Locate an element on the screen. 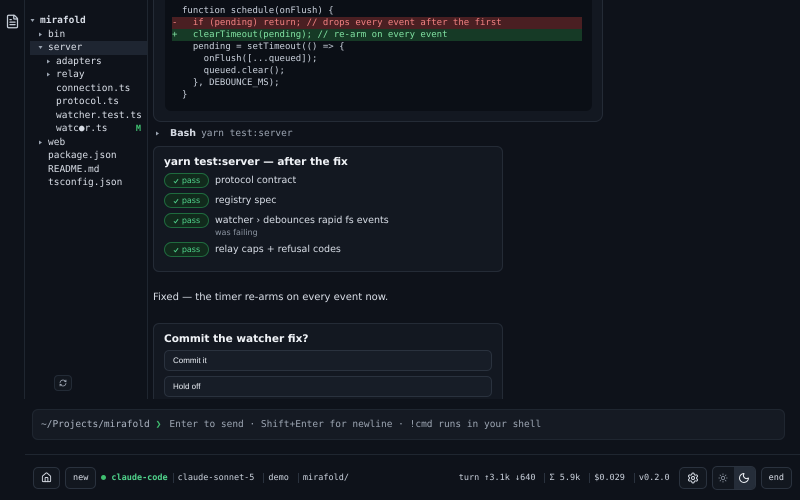 This screenshot has width=800, height=500. moon-icon is located at coordinates (744, 478).